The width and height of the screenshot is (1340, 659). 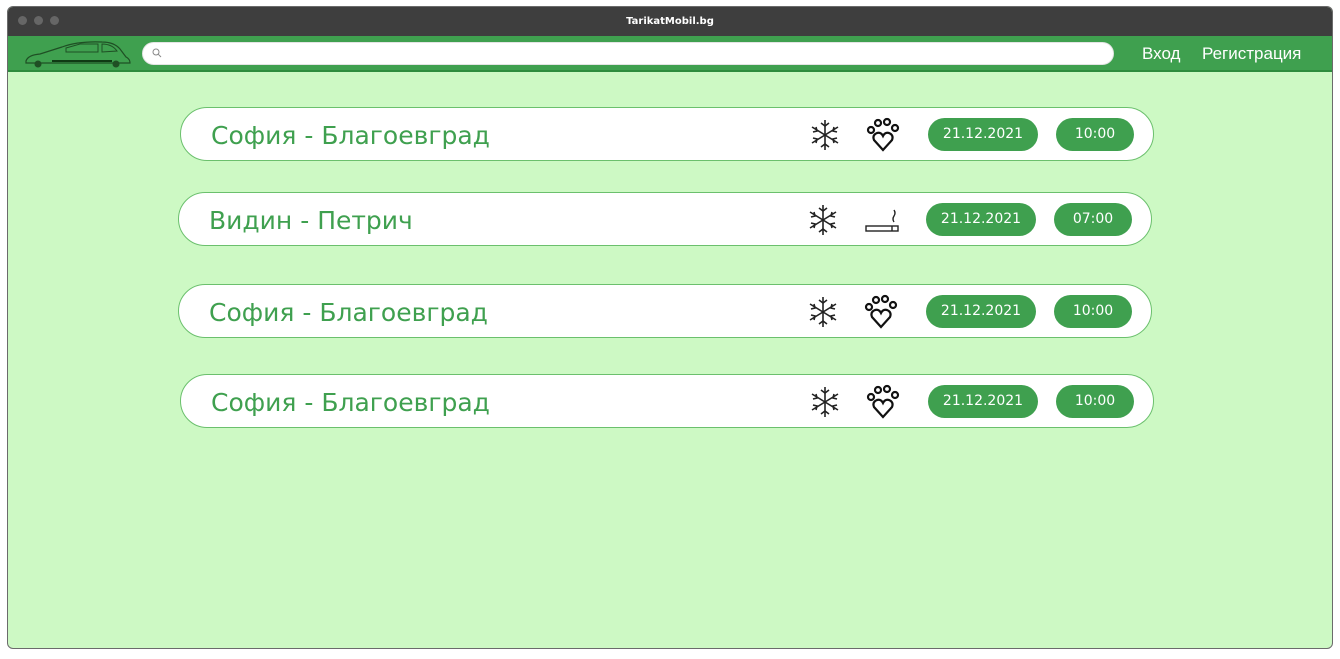 I want to click on register-link: Регистрация, so click(x=1251, y=54).